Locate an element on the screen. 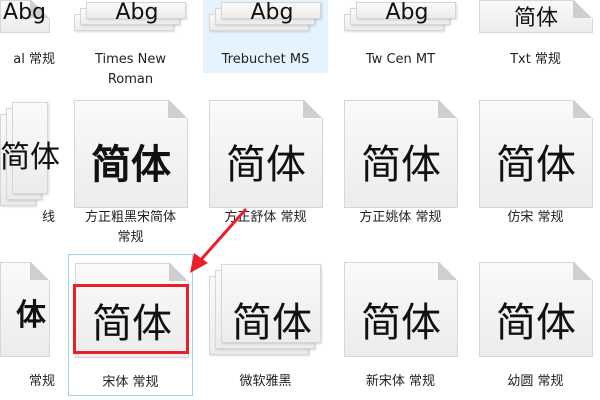  font-item: 简体 幼圆 常规 is located at coordinates (535, 328).